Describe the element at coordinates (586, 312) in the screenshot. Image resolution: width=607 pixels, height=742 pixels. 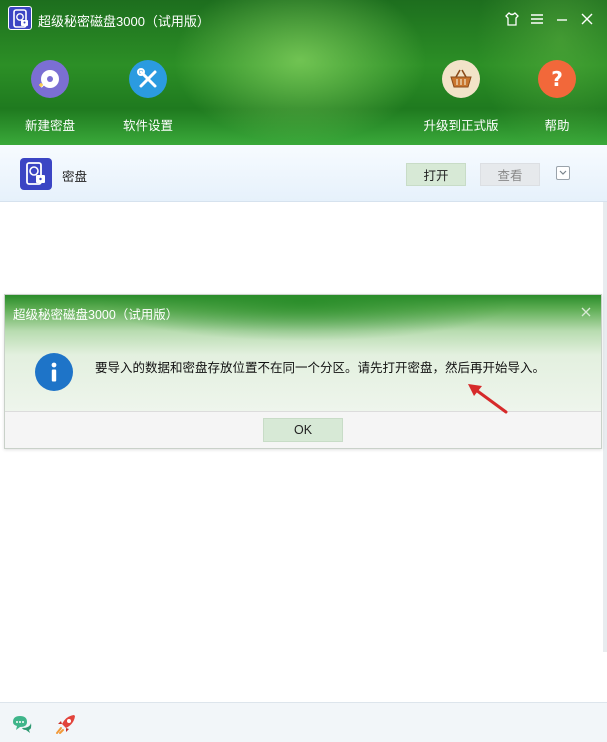
I see `dialog-close-icon` at that location.